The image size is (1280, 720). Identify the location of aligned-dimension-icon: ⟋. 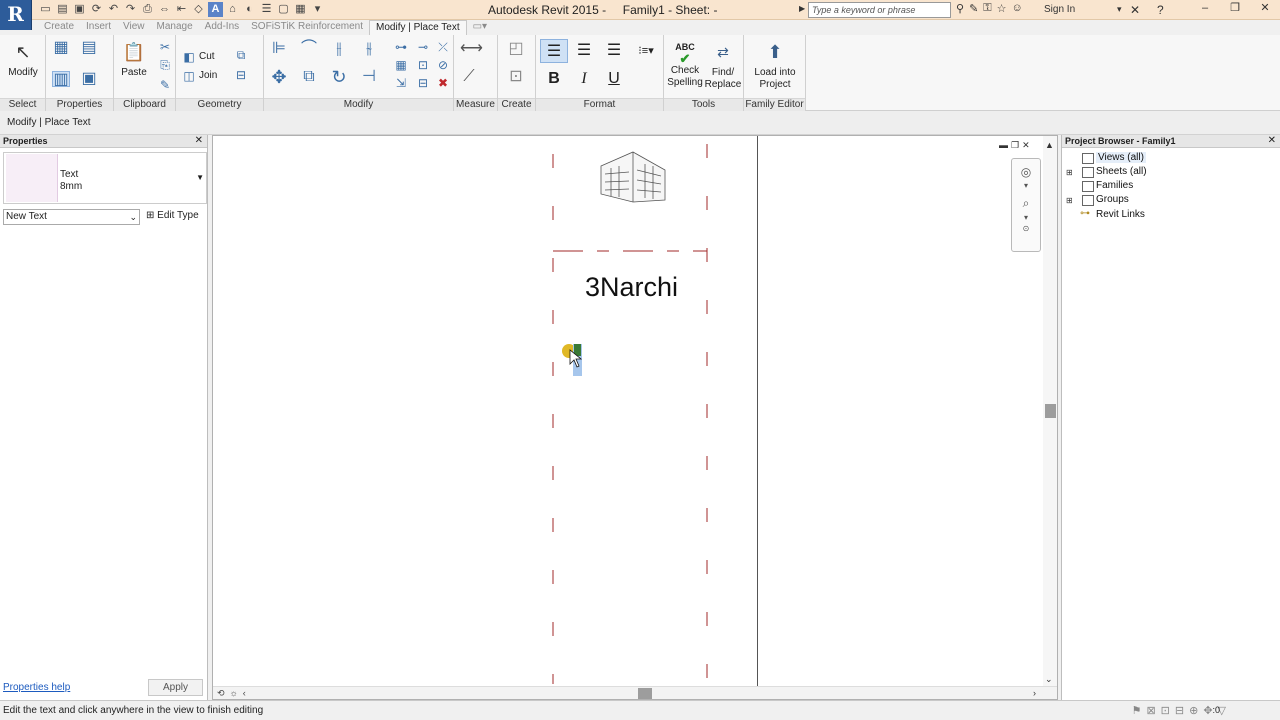
(469, 77).